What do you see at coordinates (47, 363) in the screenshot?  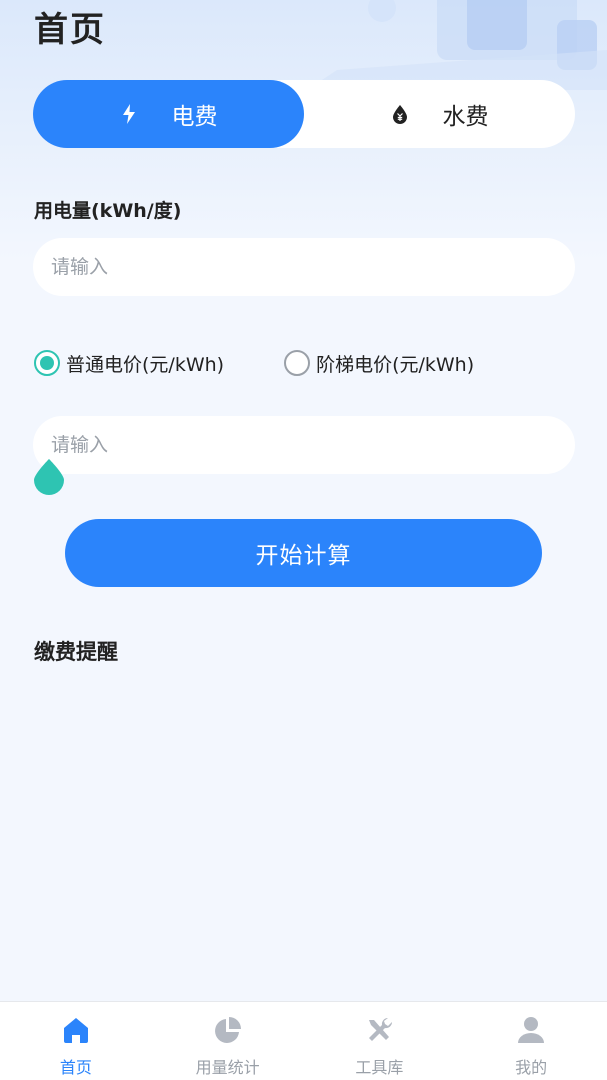 I see `radio-checked-icon` at bounding box center [47, 363].